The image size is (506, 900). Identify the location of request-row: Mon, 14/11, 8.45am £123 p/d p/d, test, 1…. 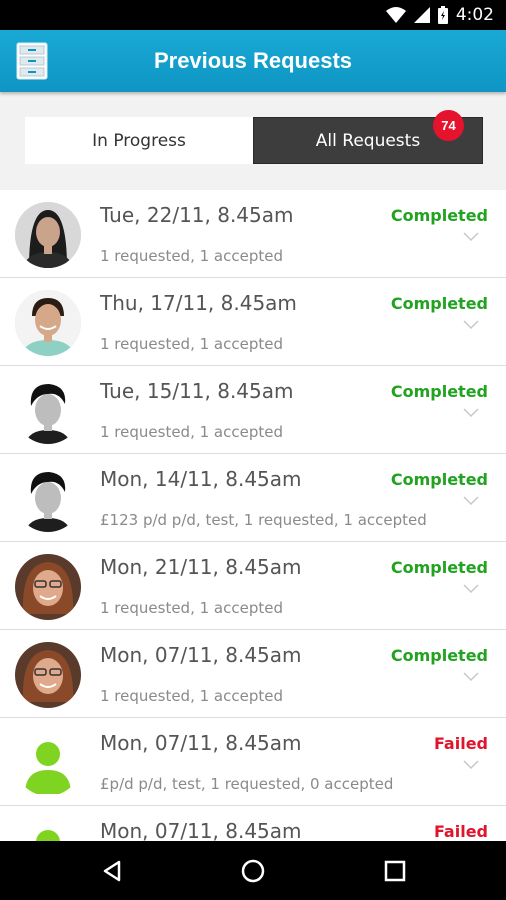
(253, 498).